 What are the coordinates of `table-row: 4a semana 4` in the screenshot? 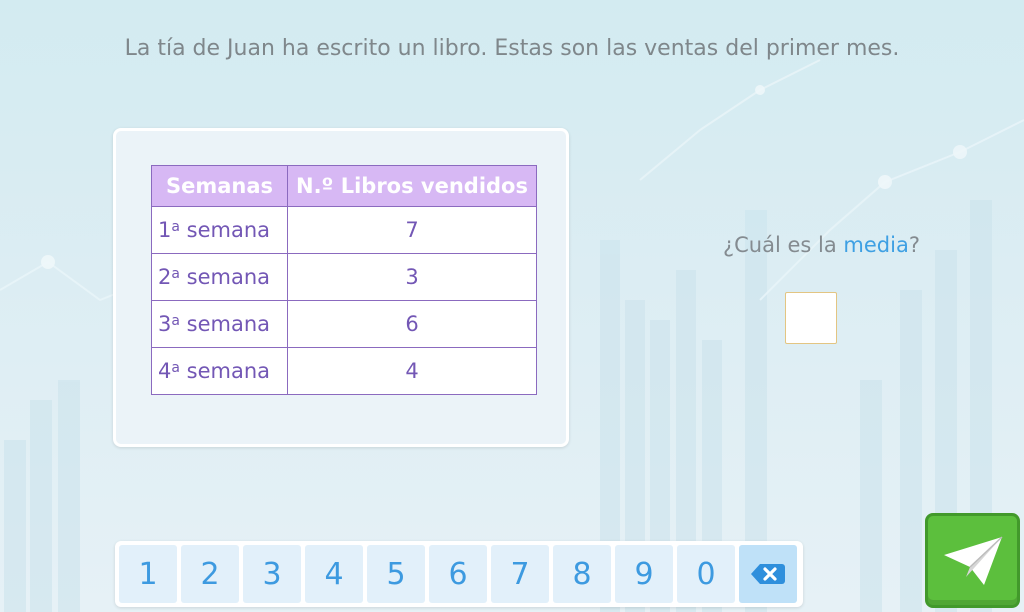 It's located at (344, 371).